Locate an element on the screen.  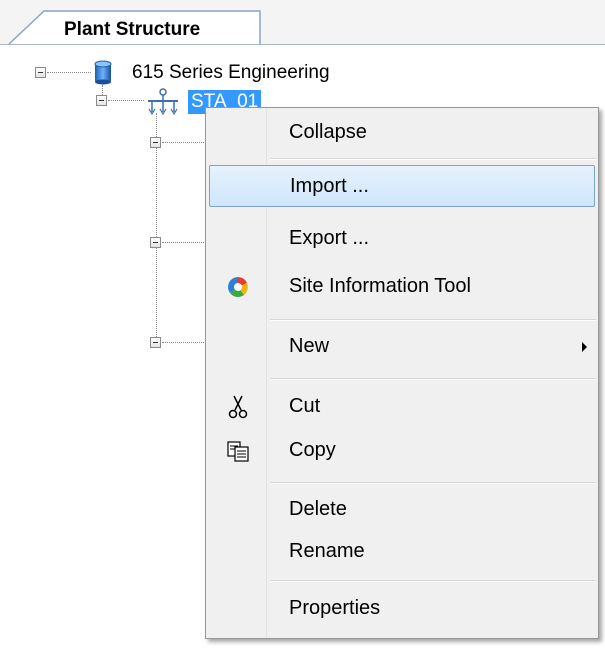
menu-item-label: New is located at coordinates (309, 346).